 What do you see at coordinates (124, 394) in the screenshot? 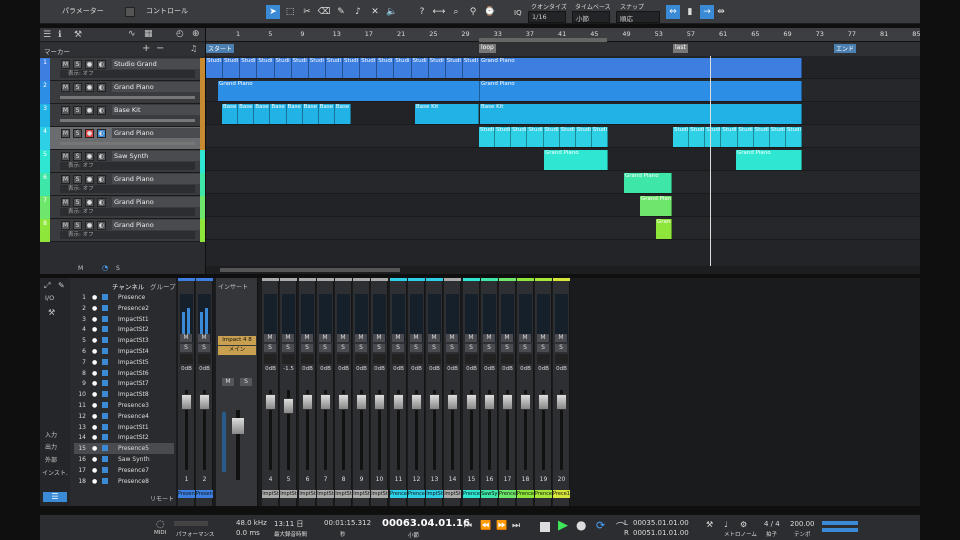
I see `mixer-channel-list-item: 10 ● ImpactSt8` at bounding box center [124, 394].